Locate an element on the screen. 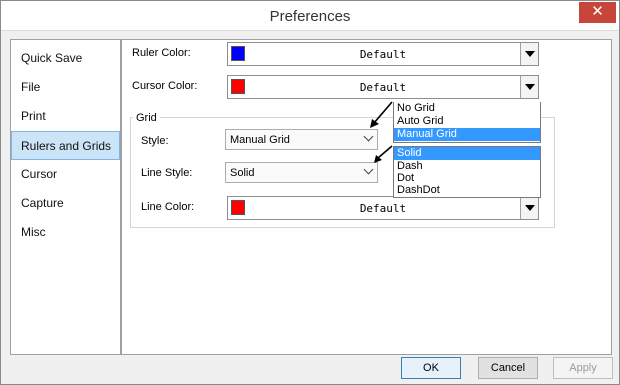 Image resolution: width=620 pixels, height=385 pixels. line-color-combo: Default is located at coordinates (383, 208).